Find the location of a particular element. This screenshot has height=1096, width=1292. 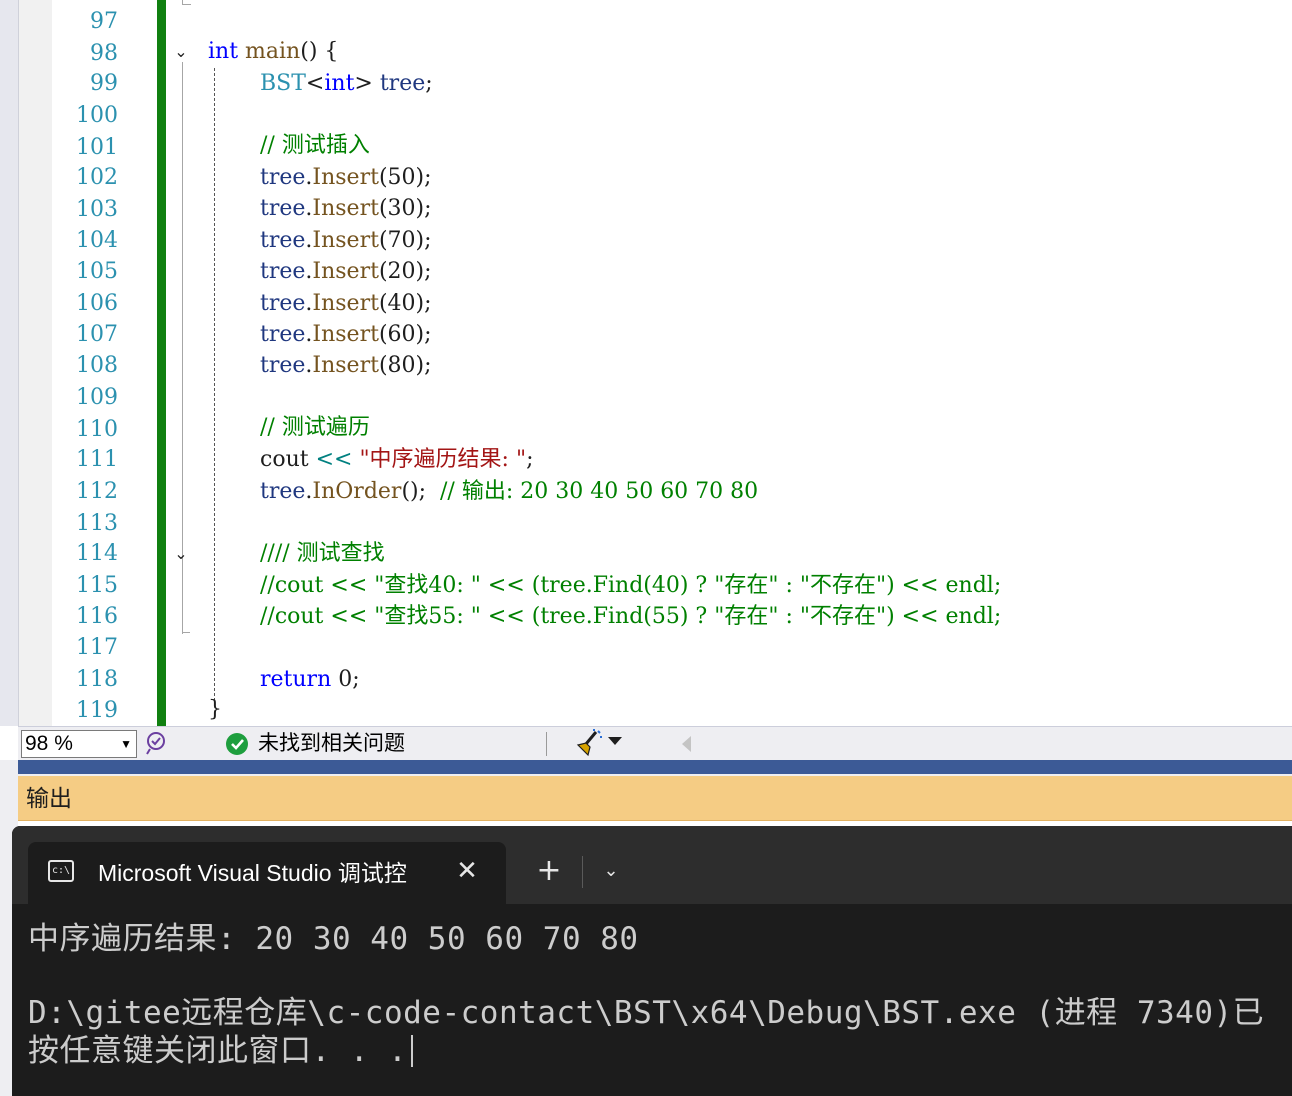

console-icon-label: c:\ is located at coordinates (61, 870).